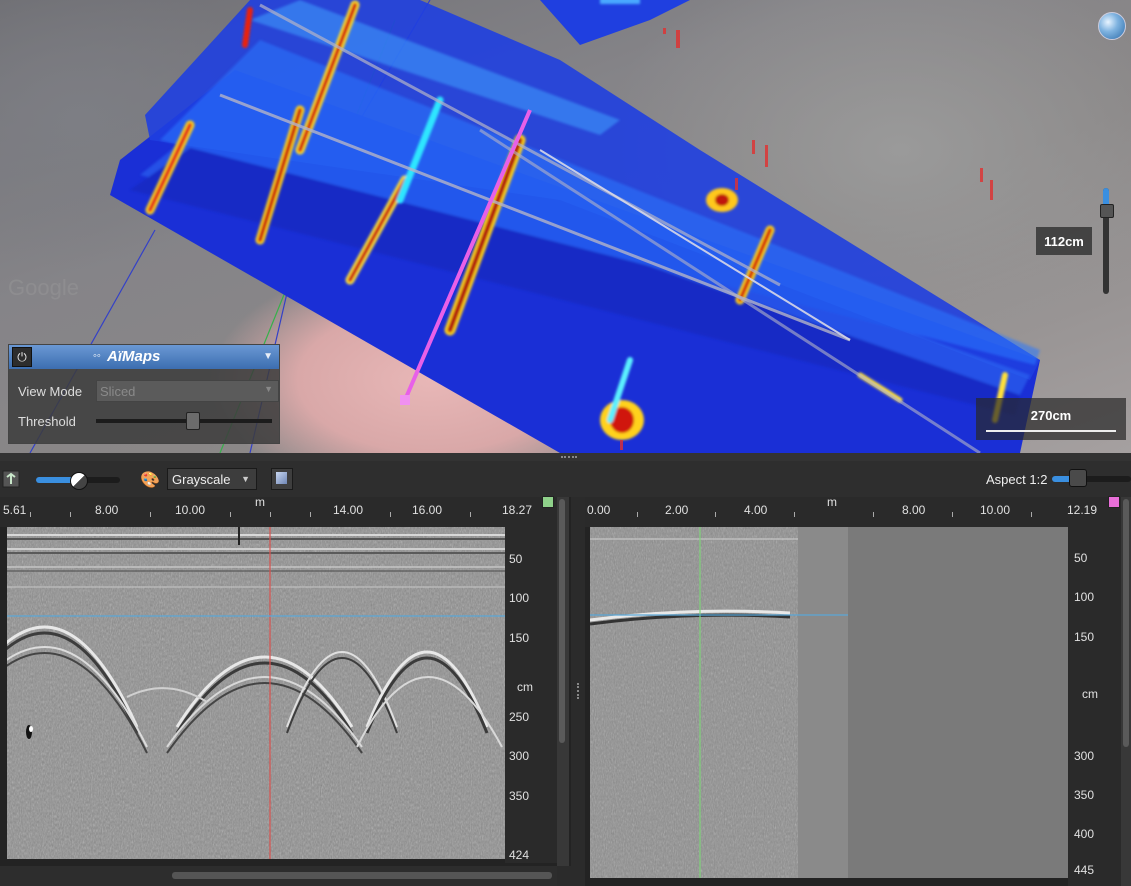  What do you see at coordinates (11, 479) in the screenshot?
I see `antenna-icon` at bounding box center [11, 479].